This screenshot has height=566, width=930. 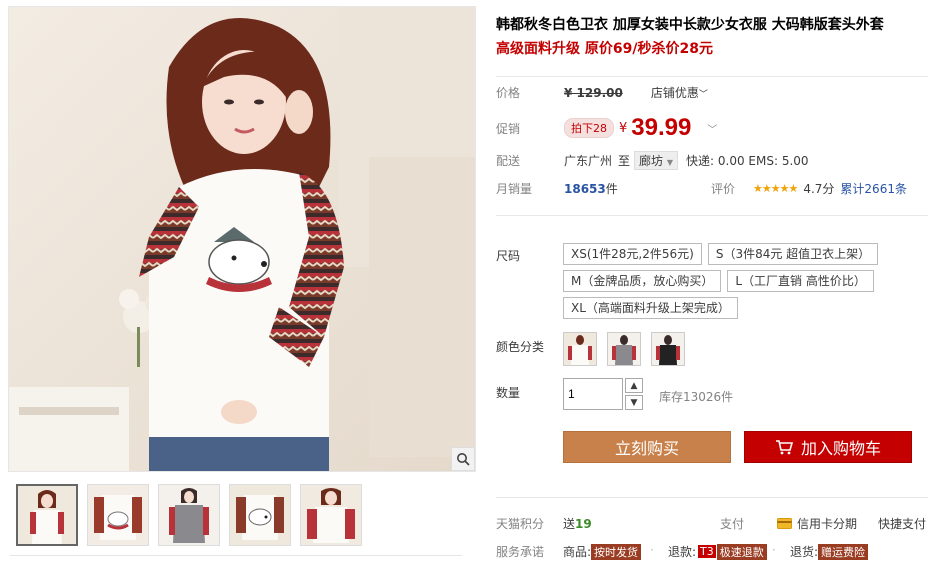 I want to click on service-refund: 退款: T3 极速退款, so click(x=717, y=551).